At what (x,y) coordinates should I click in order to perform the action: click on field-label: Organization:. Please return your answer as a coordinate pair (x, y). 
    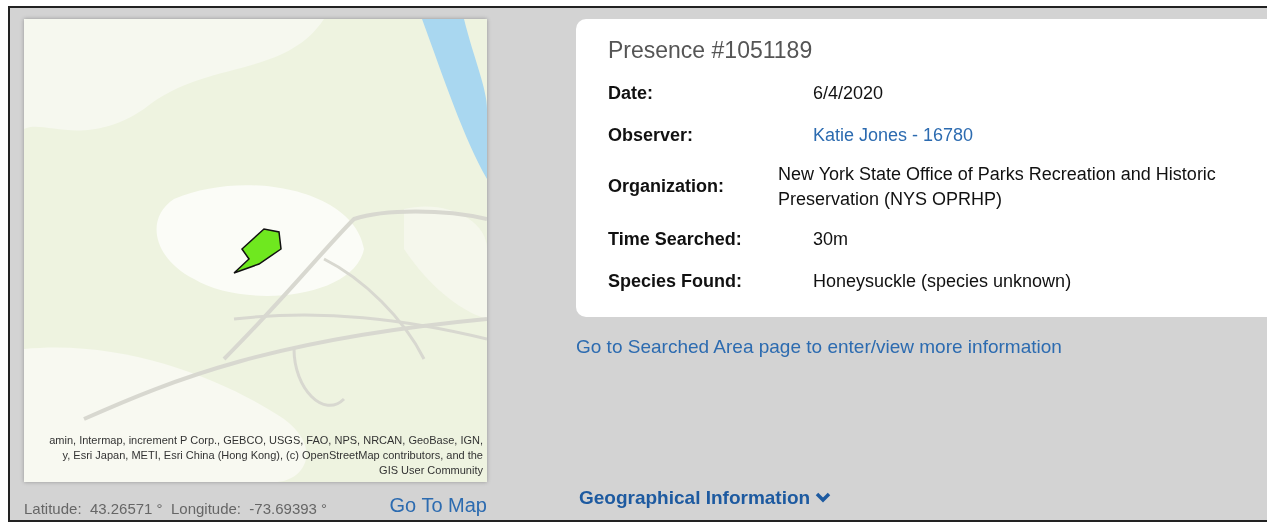
    Looking at the image, I should click on (666, 187).